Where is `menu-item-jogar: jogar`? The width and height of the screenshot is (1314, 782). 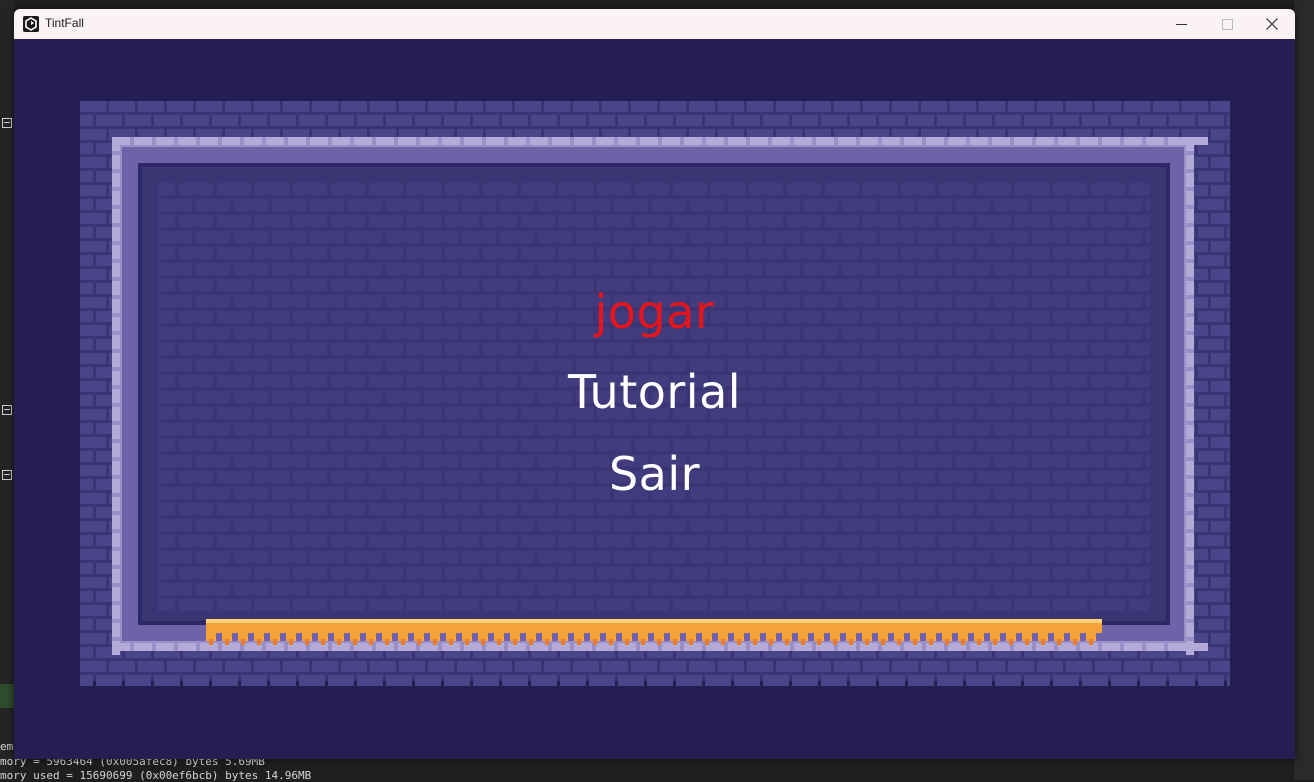
menu-item-jogar: jogar is located at coordinates (654, 312).